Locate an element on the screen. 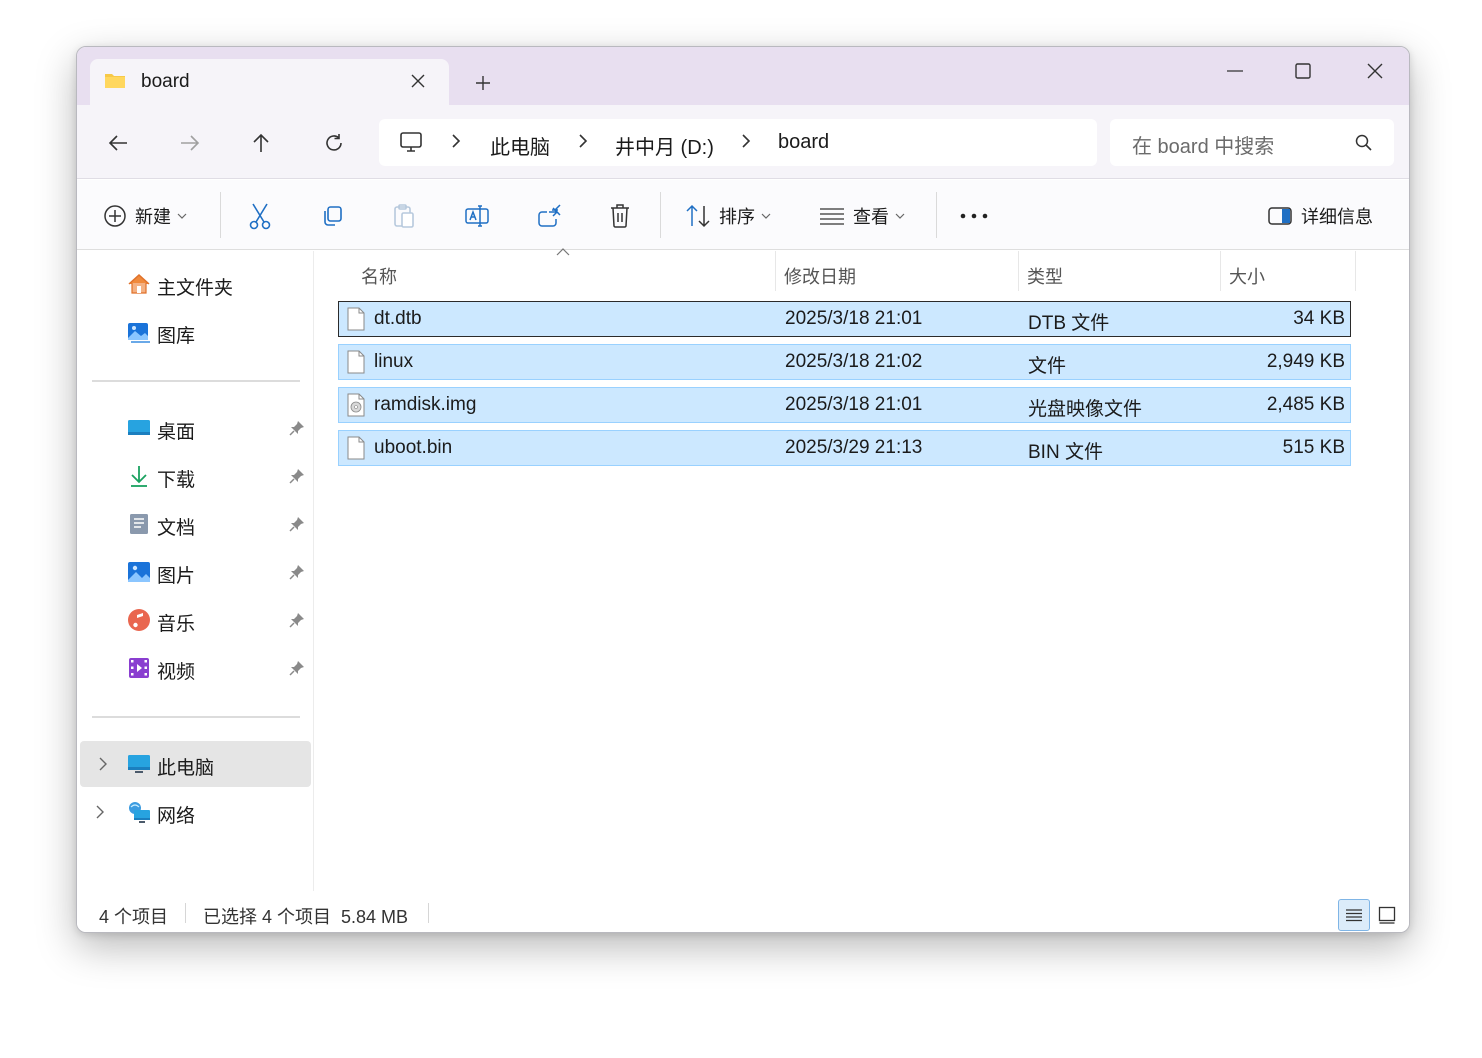 This screenshot has height=1058, width=1482. rename-icon is located at coordinates (477, 216).